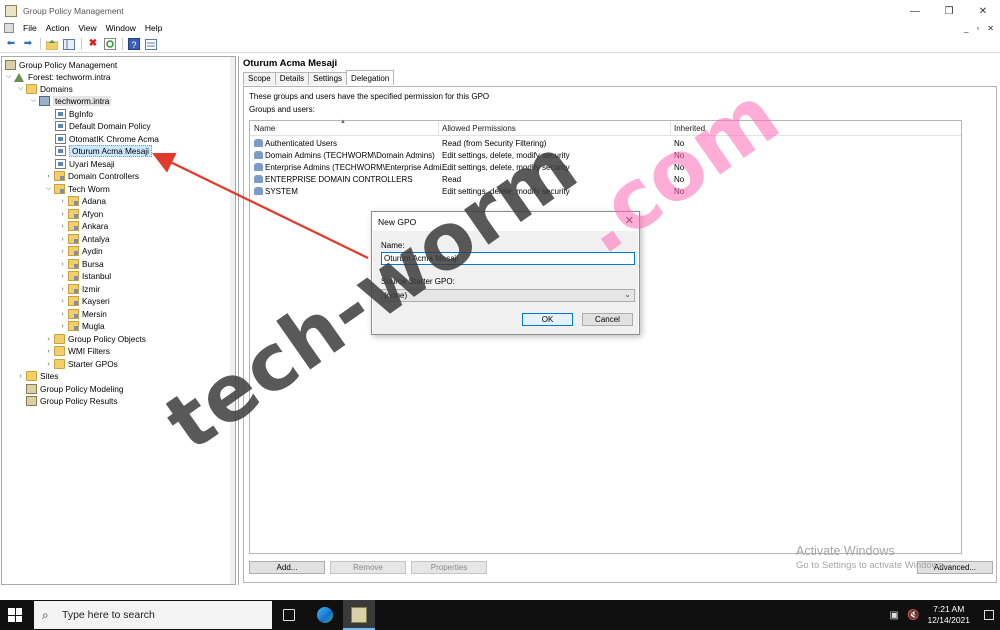 The image size is (1000, 630). Describe the element at coordinates (292, 78) in the screenshot. I see `tab-details: Details` at that location.